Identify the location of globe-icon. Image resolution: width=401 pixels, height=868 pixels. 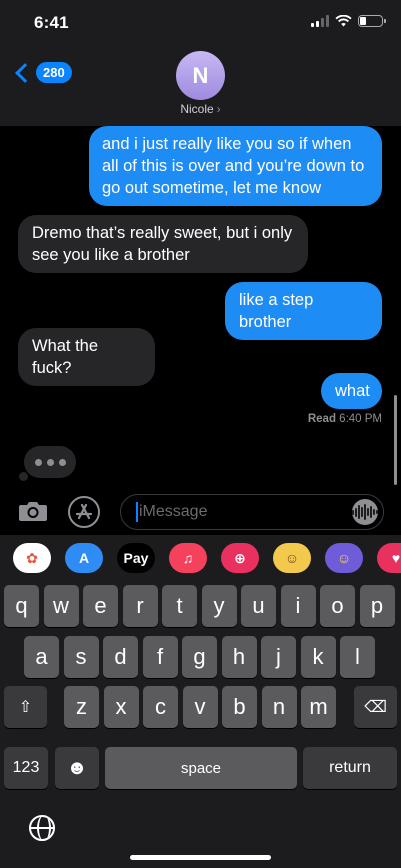
(42, 828).